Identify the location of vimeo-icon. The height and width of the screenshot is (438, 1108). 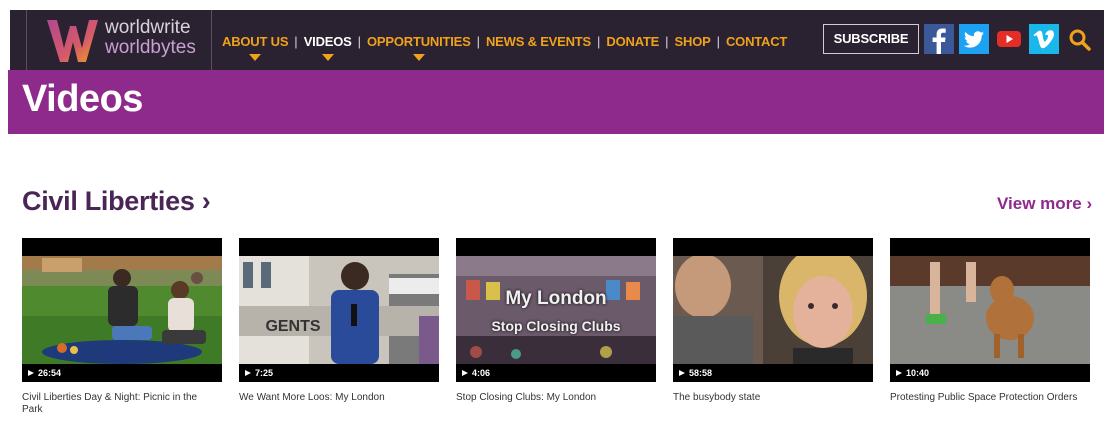
(1044, 39).